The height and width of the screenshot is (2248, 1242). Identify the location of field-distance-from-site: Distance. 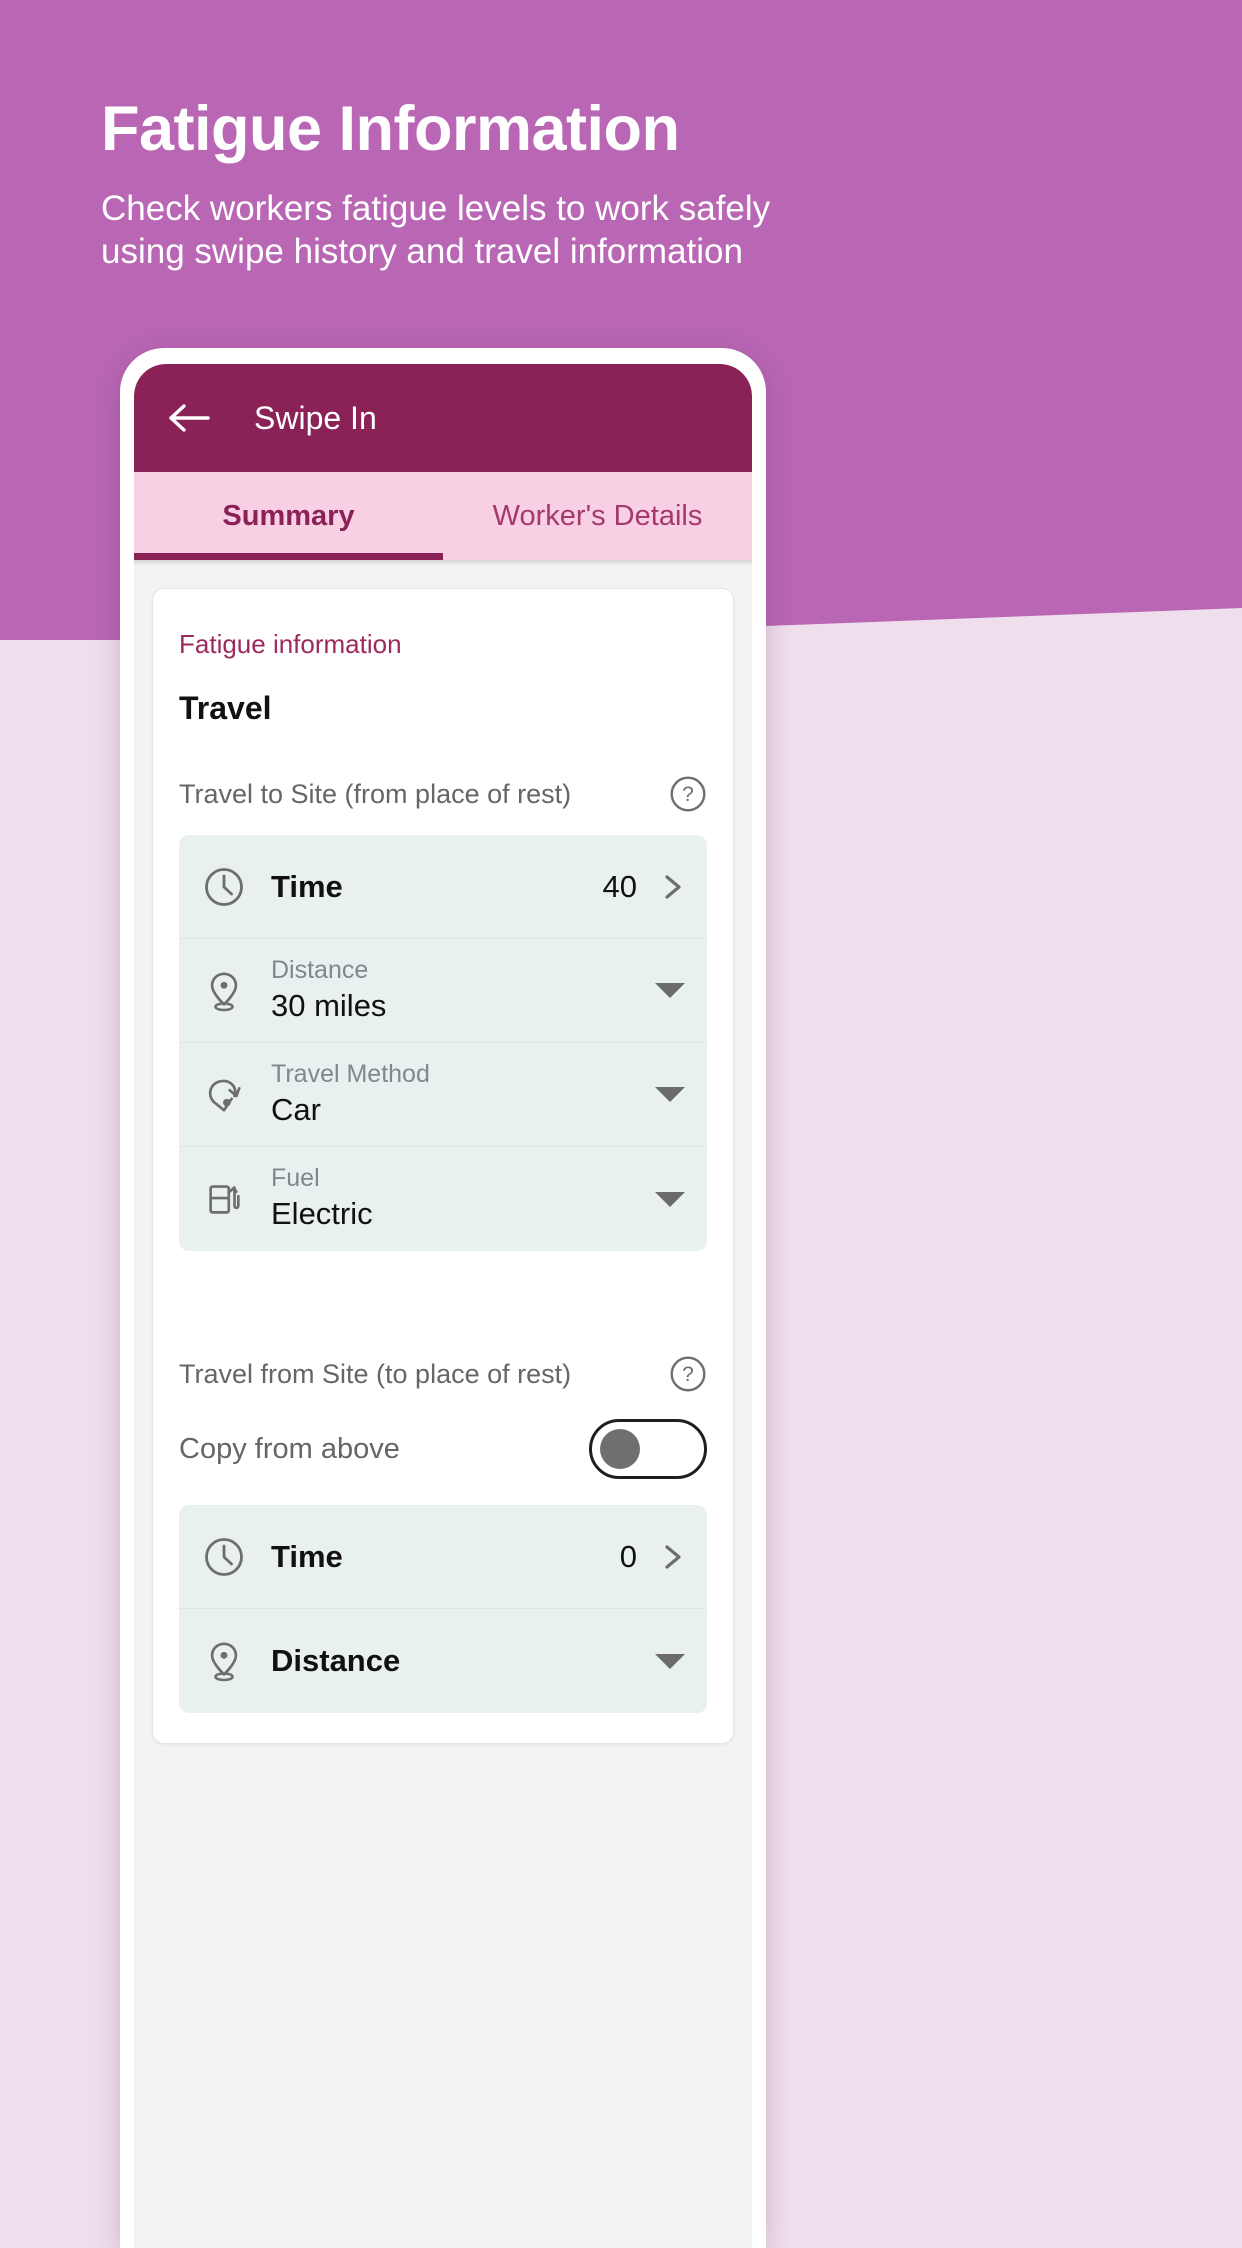
(443, 1661).